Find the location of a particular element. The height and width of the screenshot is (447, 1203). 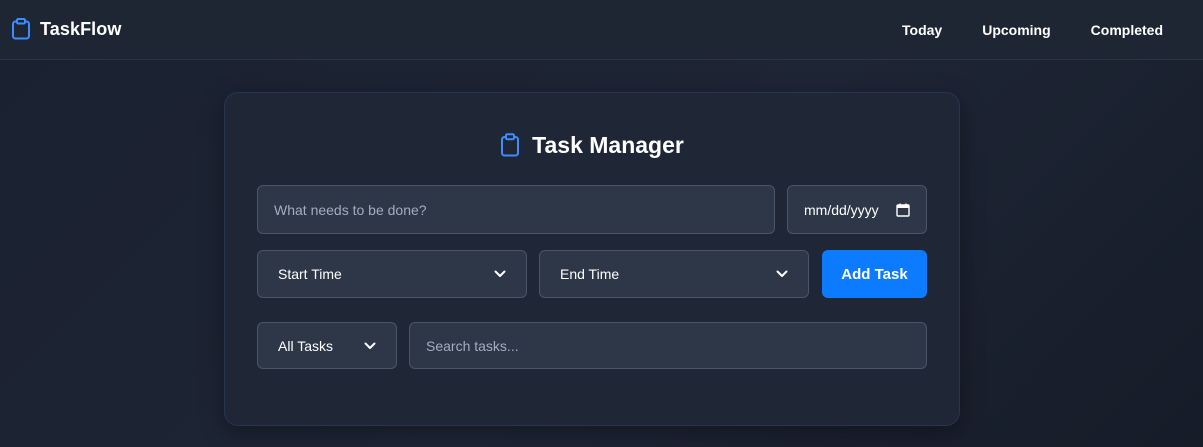

brand-logo: TaskFlow is located at coordinates (66, 29).